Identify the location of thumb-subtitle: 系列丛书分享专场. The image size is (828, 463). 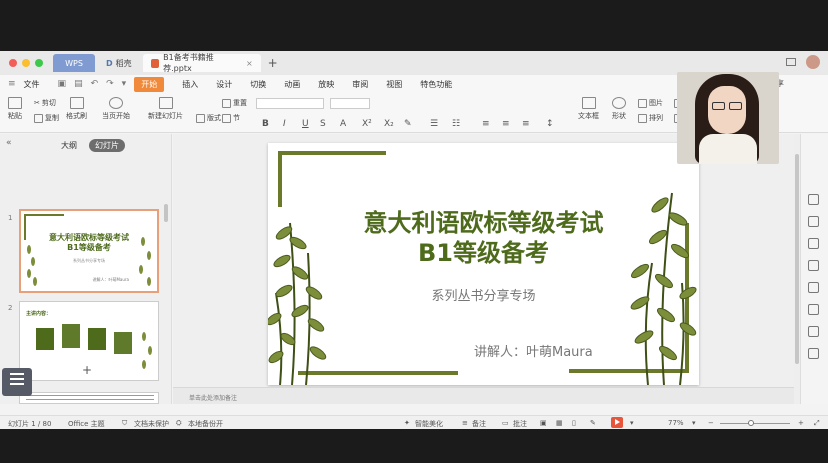
(89, 260).